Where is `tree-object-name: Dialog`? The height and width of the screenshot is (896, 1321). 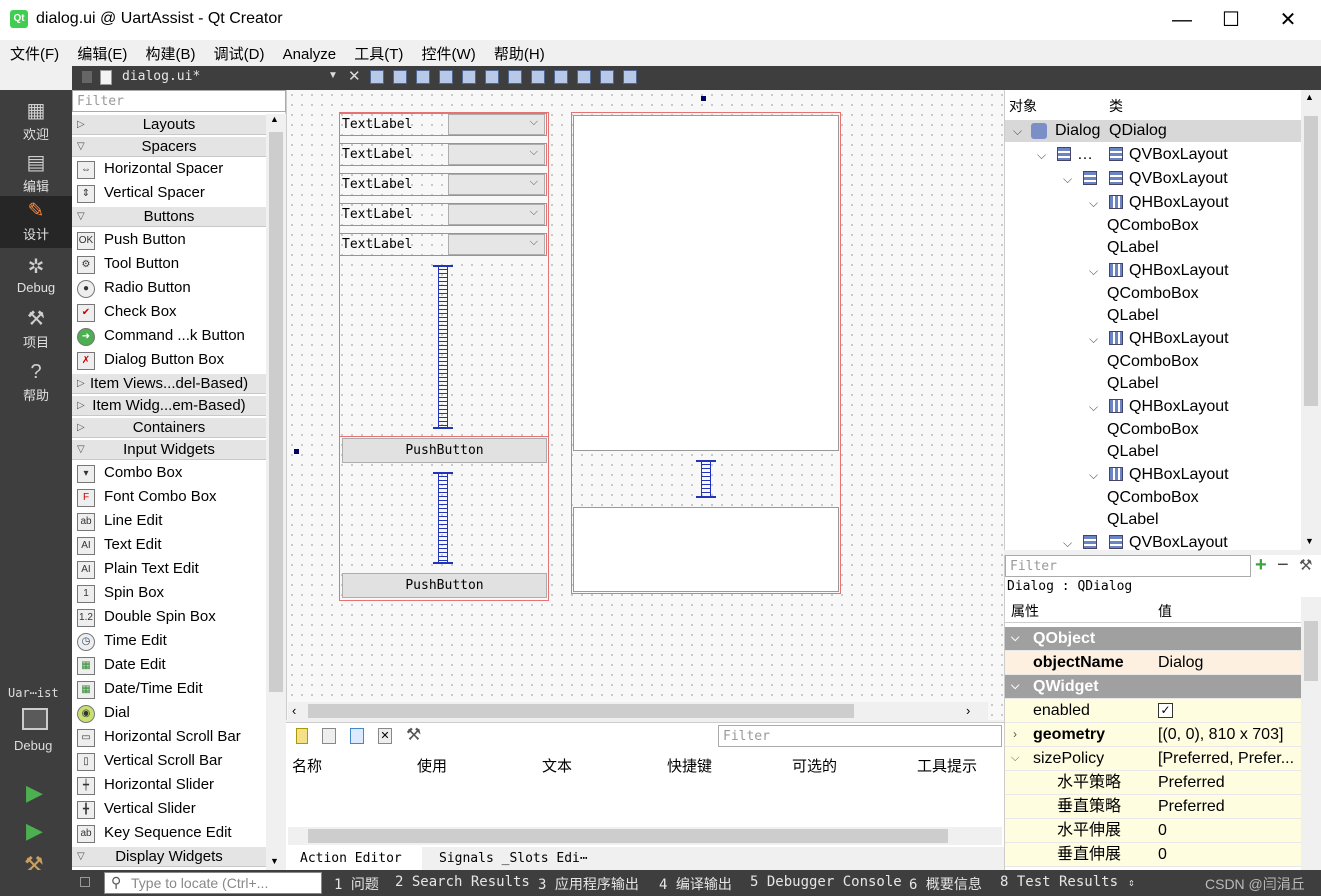
tree-object-name: Dialog is located at coordinates (1077, 131).